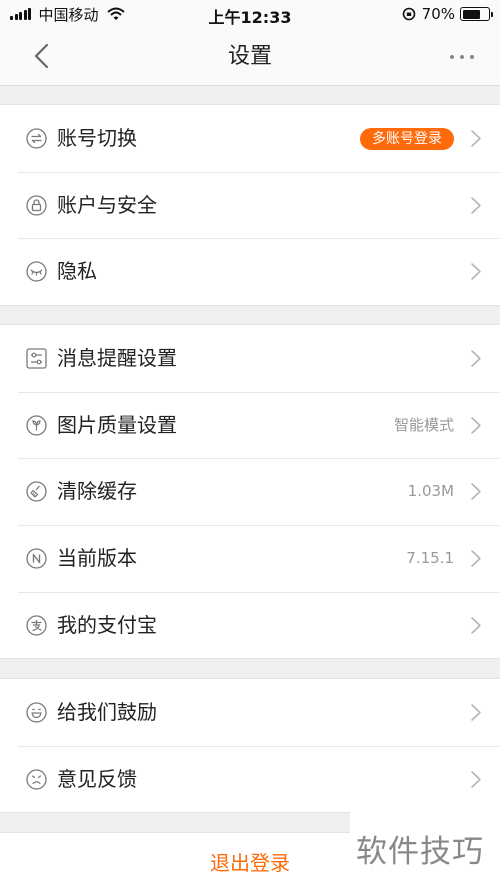  I want to click on settings-row-notifications: 消息提醒设置, so click(250, 358).